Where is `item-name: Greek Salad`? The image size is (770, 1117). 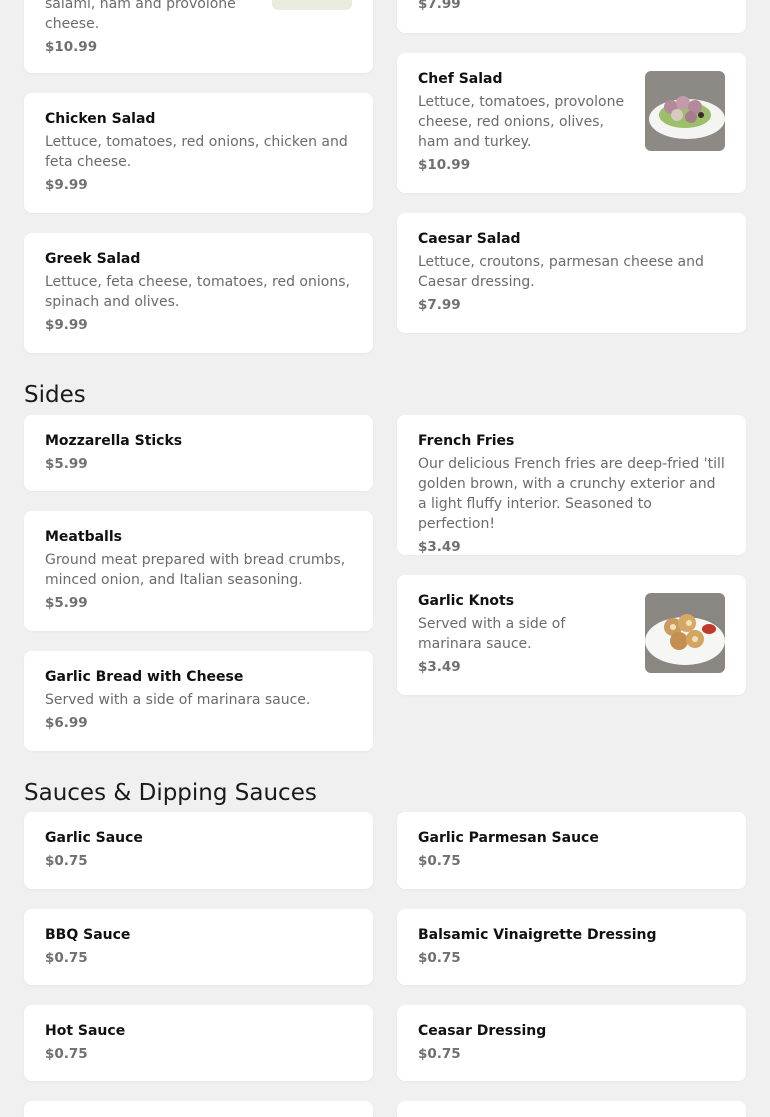
item-name: Greek Salad is located at coordinates (93, 259).